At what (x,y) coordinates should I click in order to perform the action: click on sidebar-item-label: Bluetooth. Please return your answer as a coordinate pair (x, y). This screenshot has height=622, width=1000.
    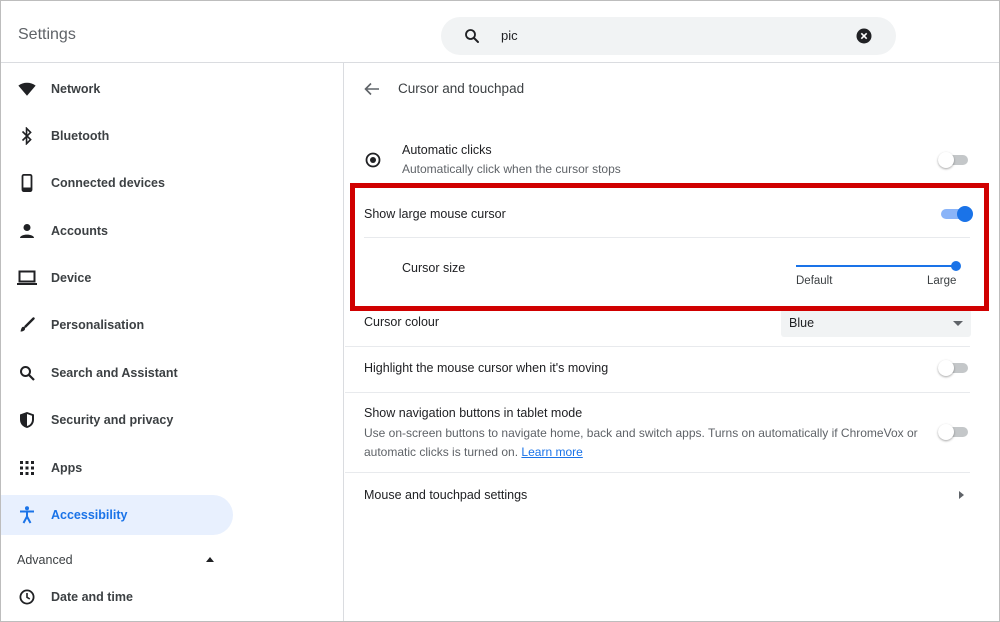
    Looking at the image, I should click on (80, 136).